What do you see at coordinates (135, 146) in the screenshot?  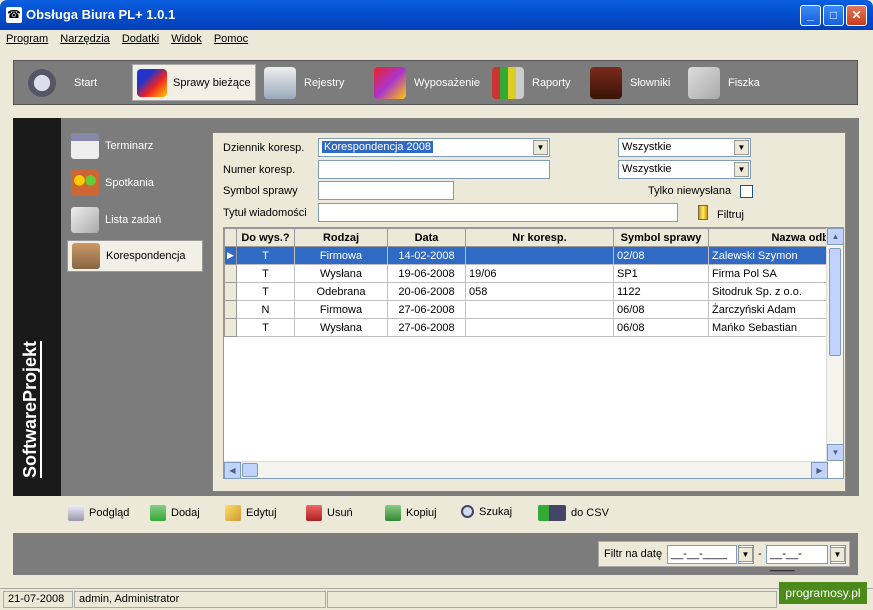 I see `nav-terminarz: Terminarz` at bounding box center [135, 146].